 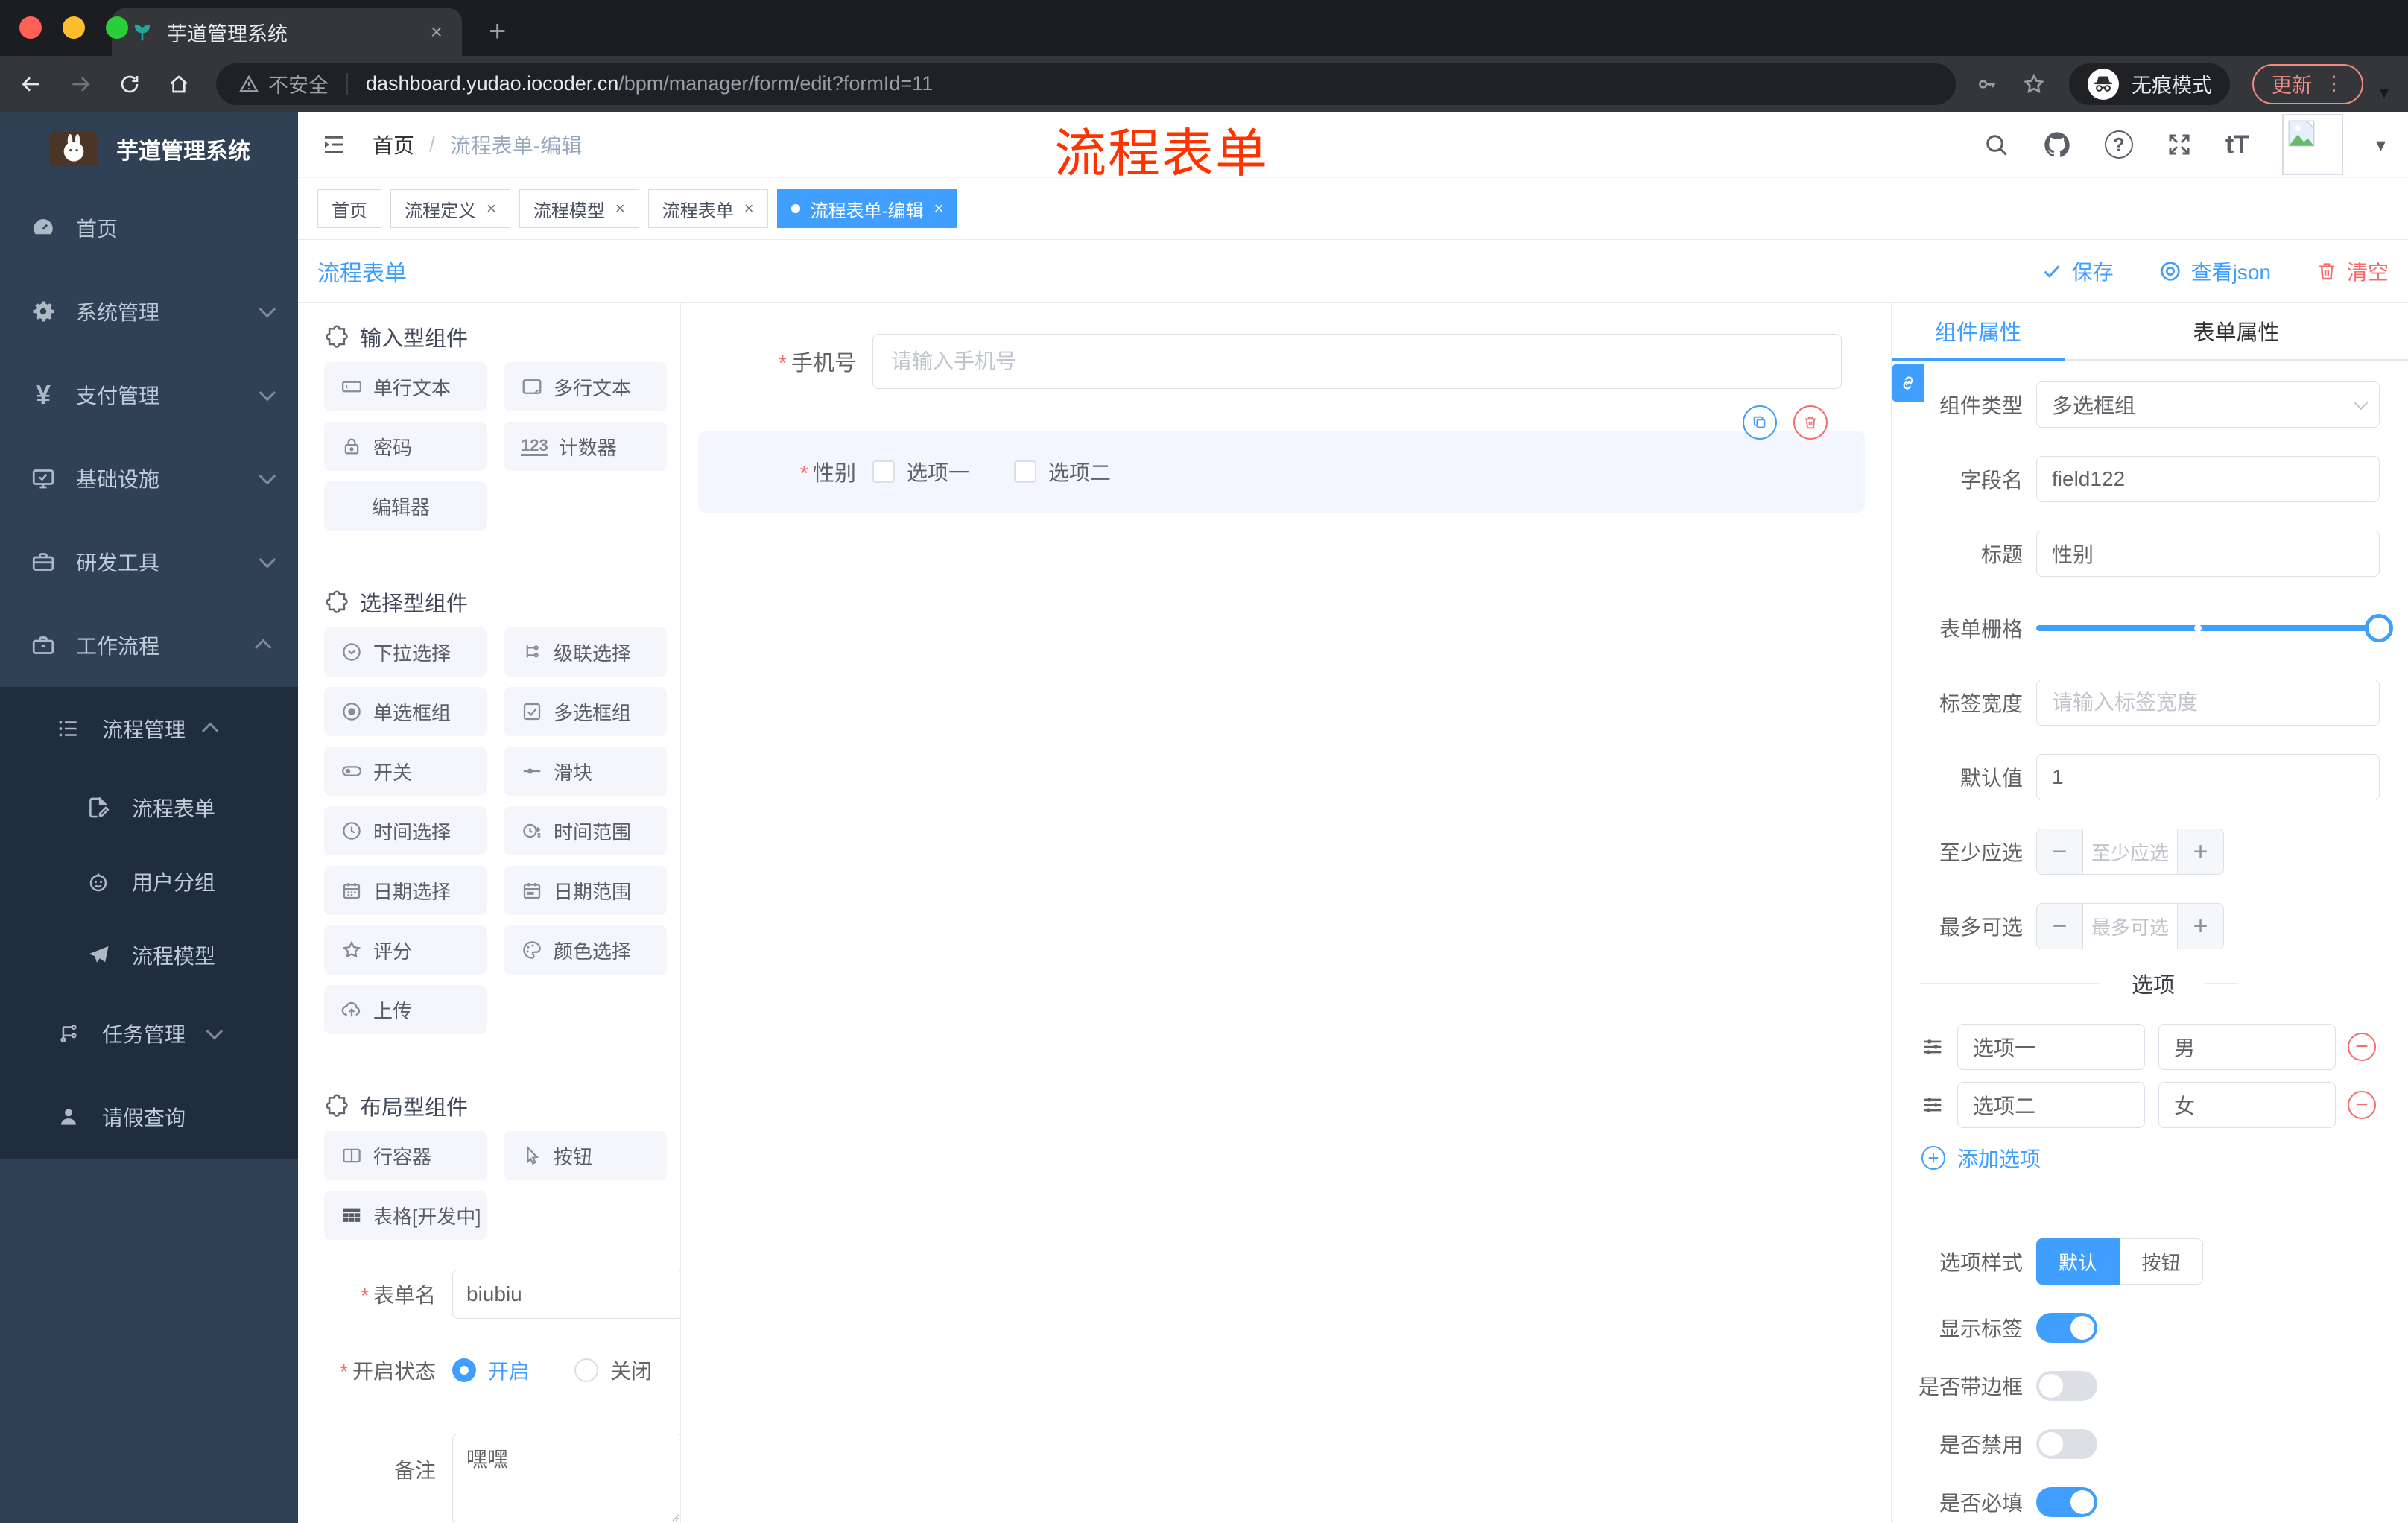 What do you see at coordinates (405, 506) in the screenshot?
I see `palette-item-editor: 编辑器` at bounding box center [405, 506].